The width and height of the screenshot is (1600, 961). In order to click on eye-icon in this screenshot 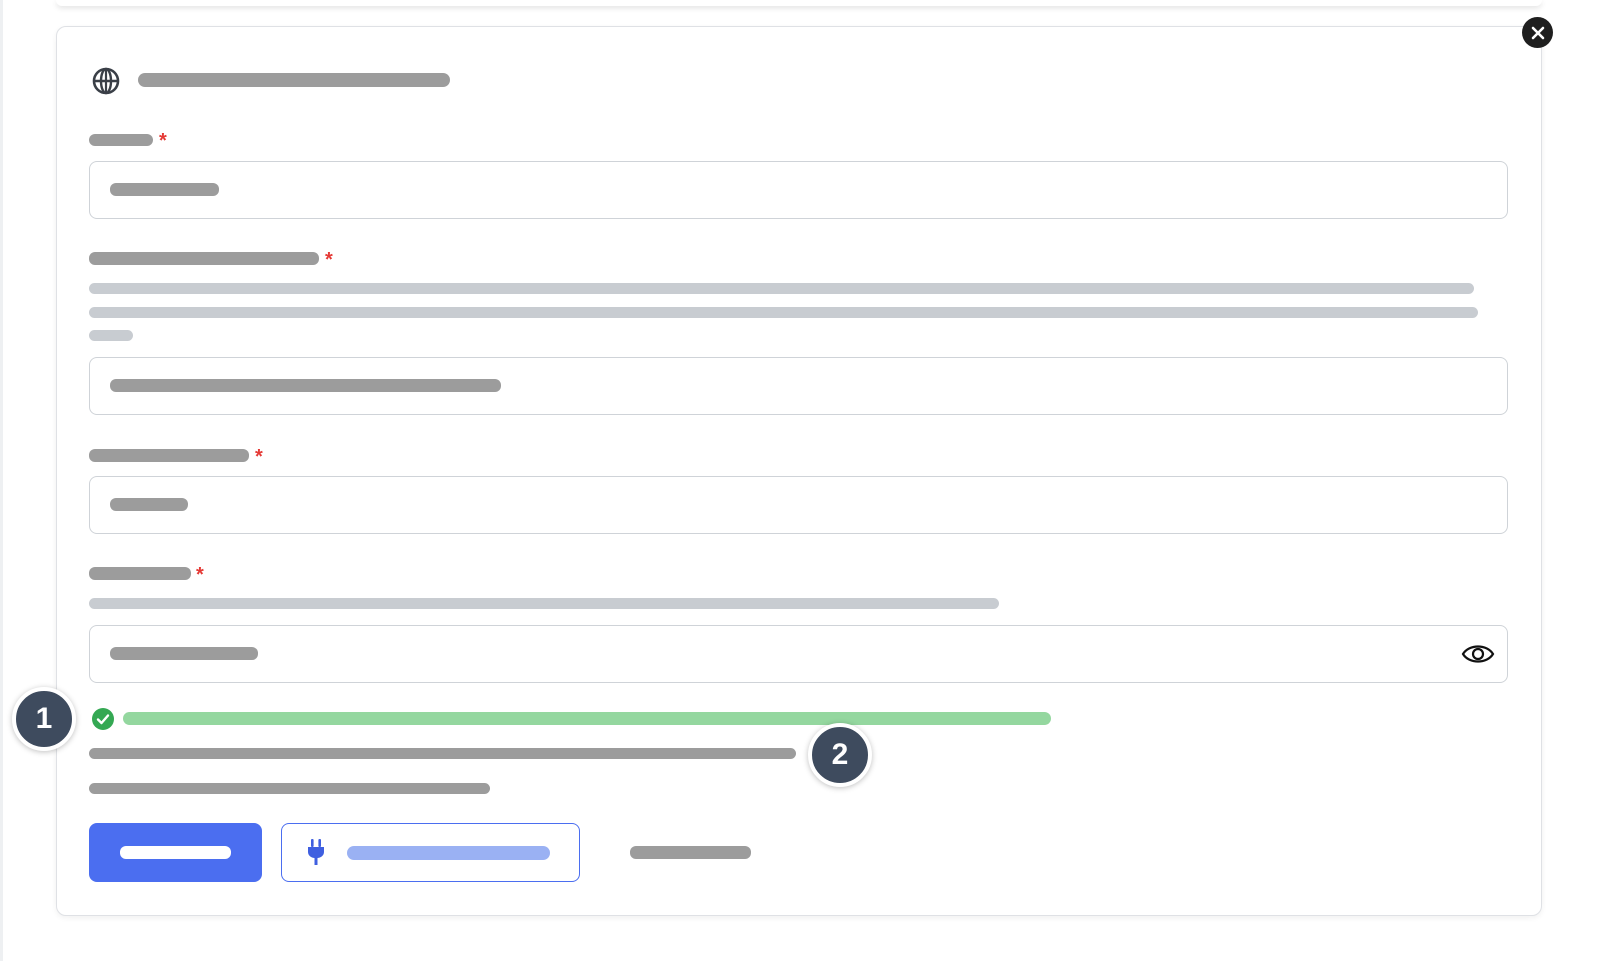, I will do `click(1478, 654)`.